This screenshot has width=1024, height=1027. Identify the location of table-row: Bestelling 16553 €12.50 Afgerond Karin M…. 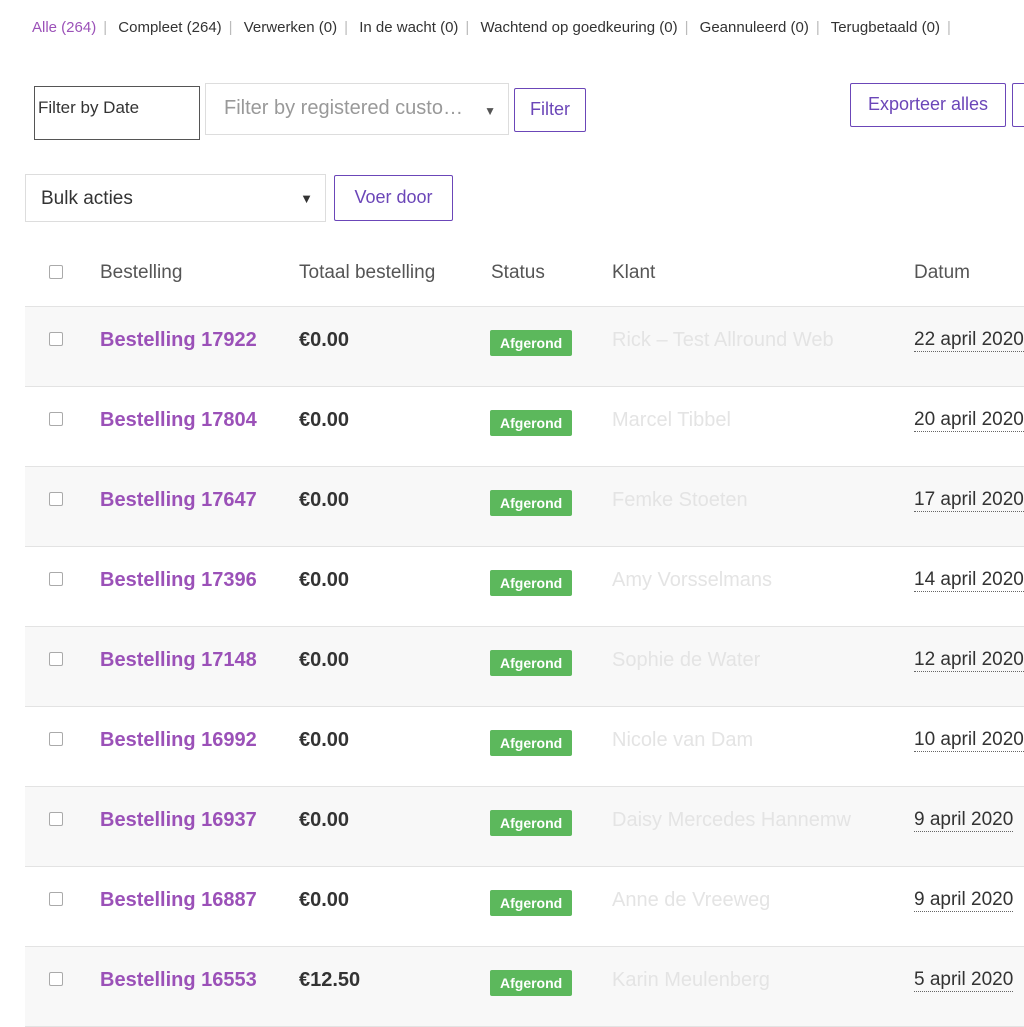
(524, 987).